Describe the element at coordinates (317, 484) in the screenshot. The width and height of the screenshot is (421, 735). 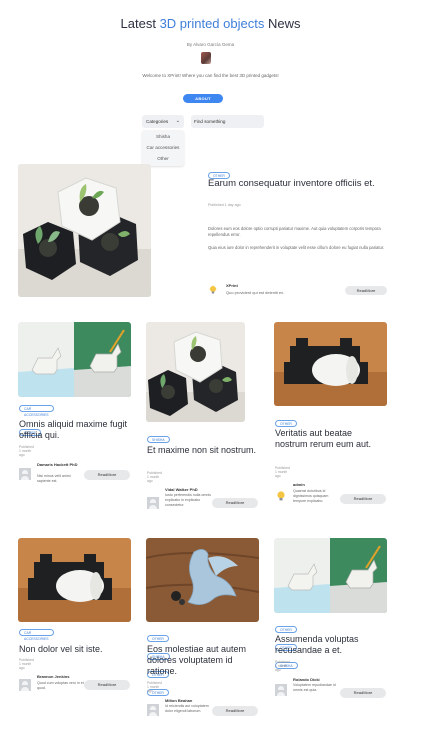
I see `author-name: admin` at that location.